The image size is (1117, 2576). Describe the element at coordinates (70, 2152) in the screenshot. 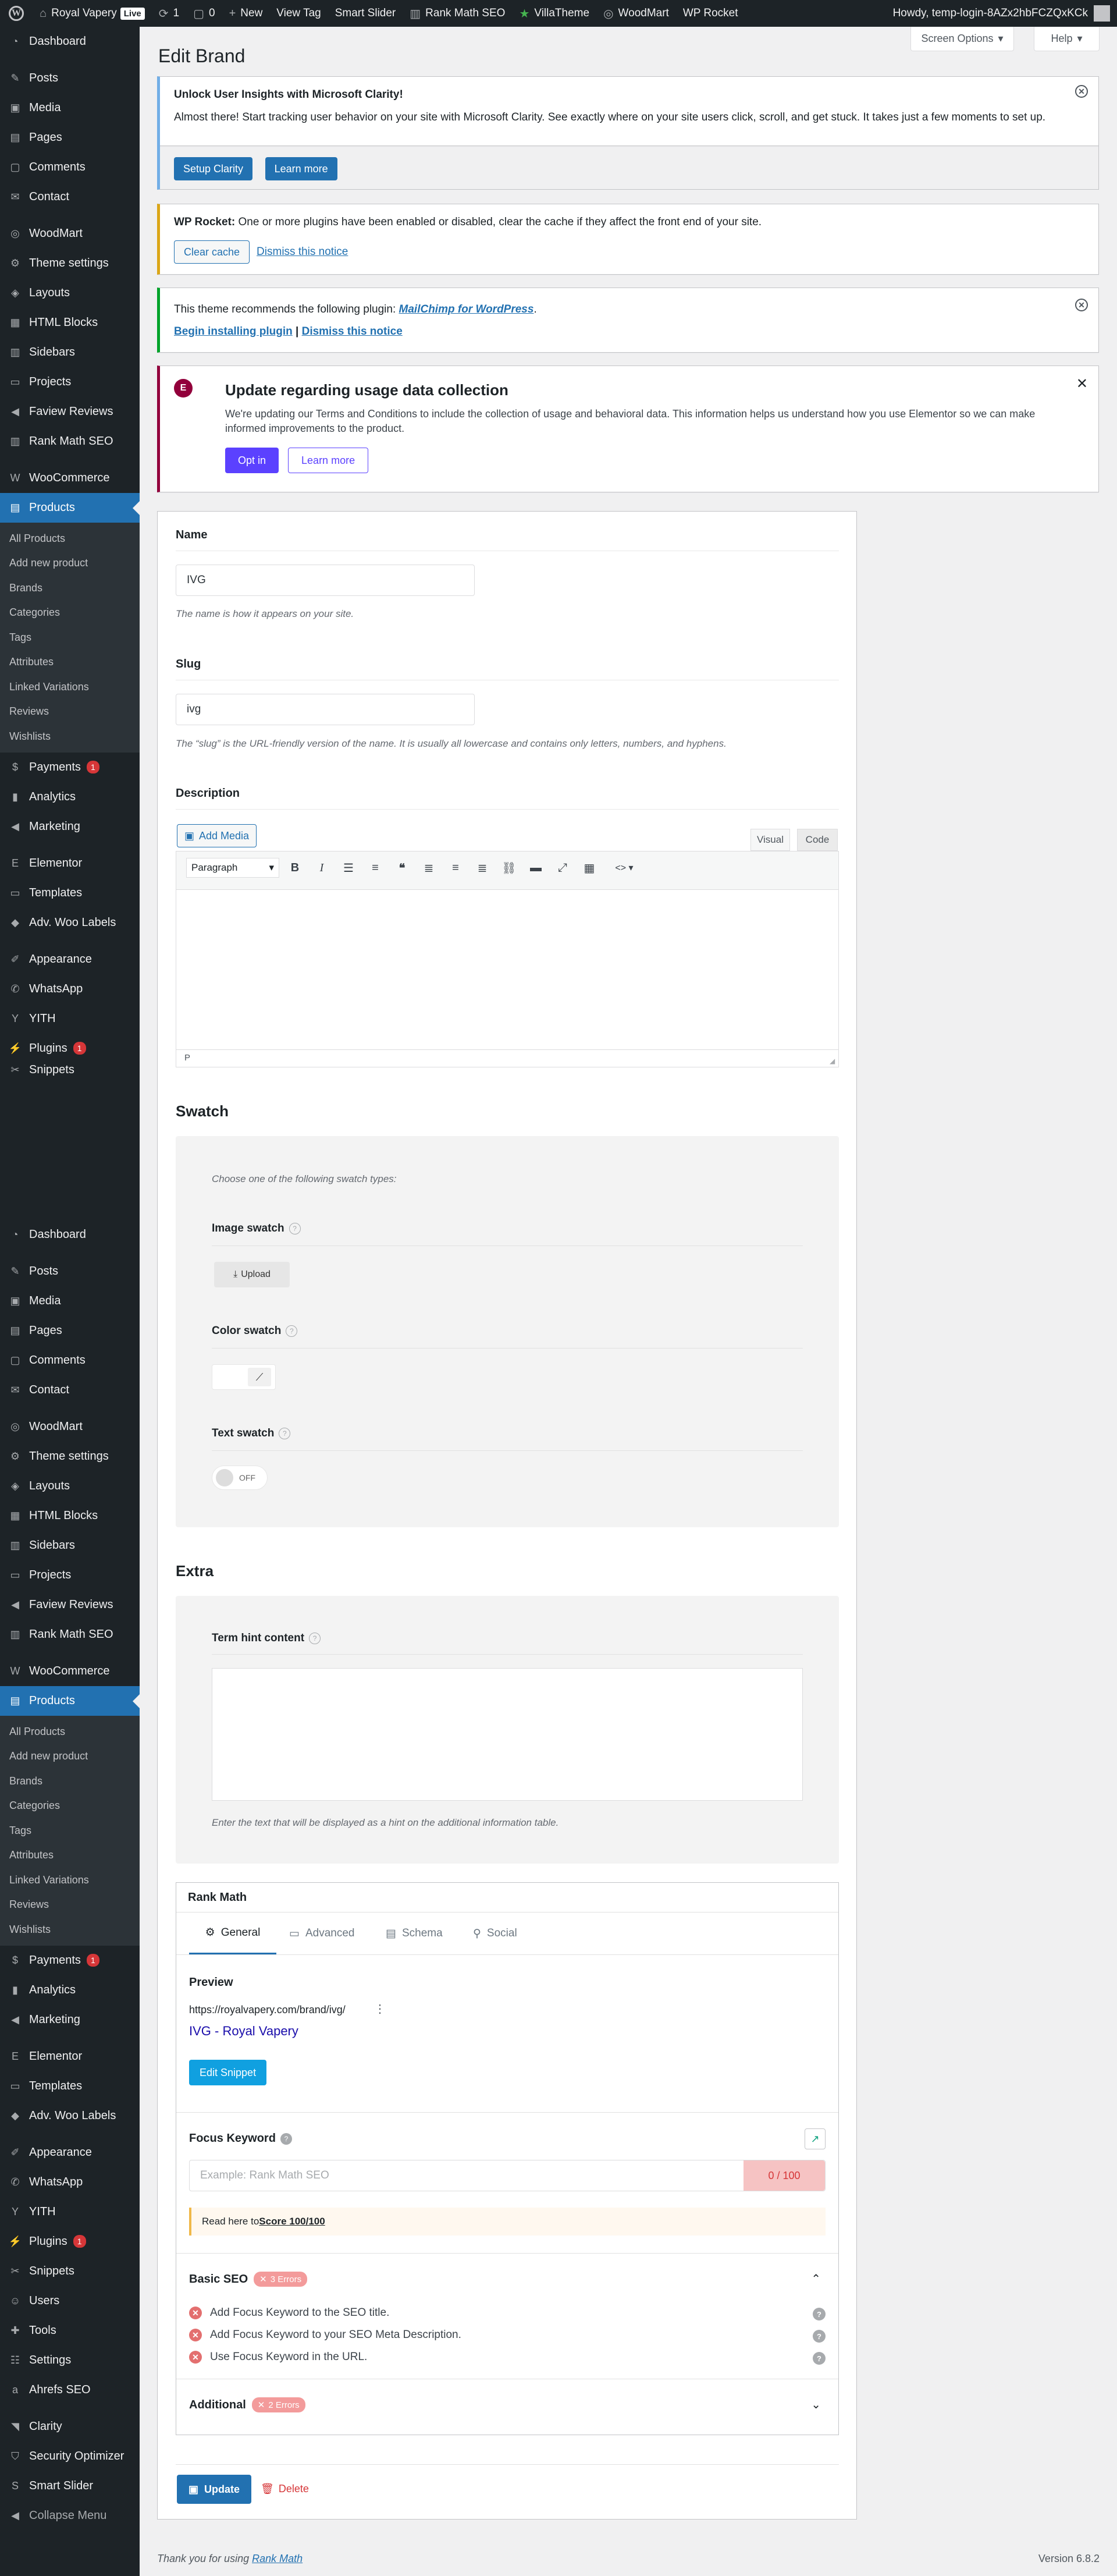

I see `sidebar-item-appearance: ✐ Appearance` at that location.